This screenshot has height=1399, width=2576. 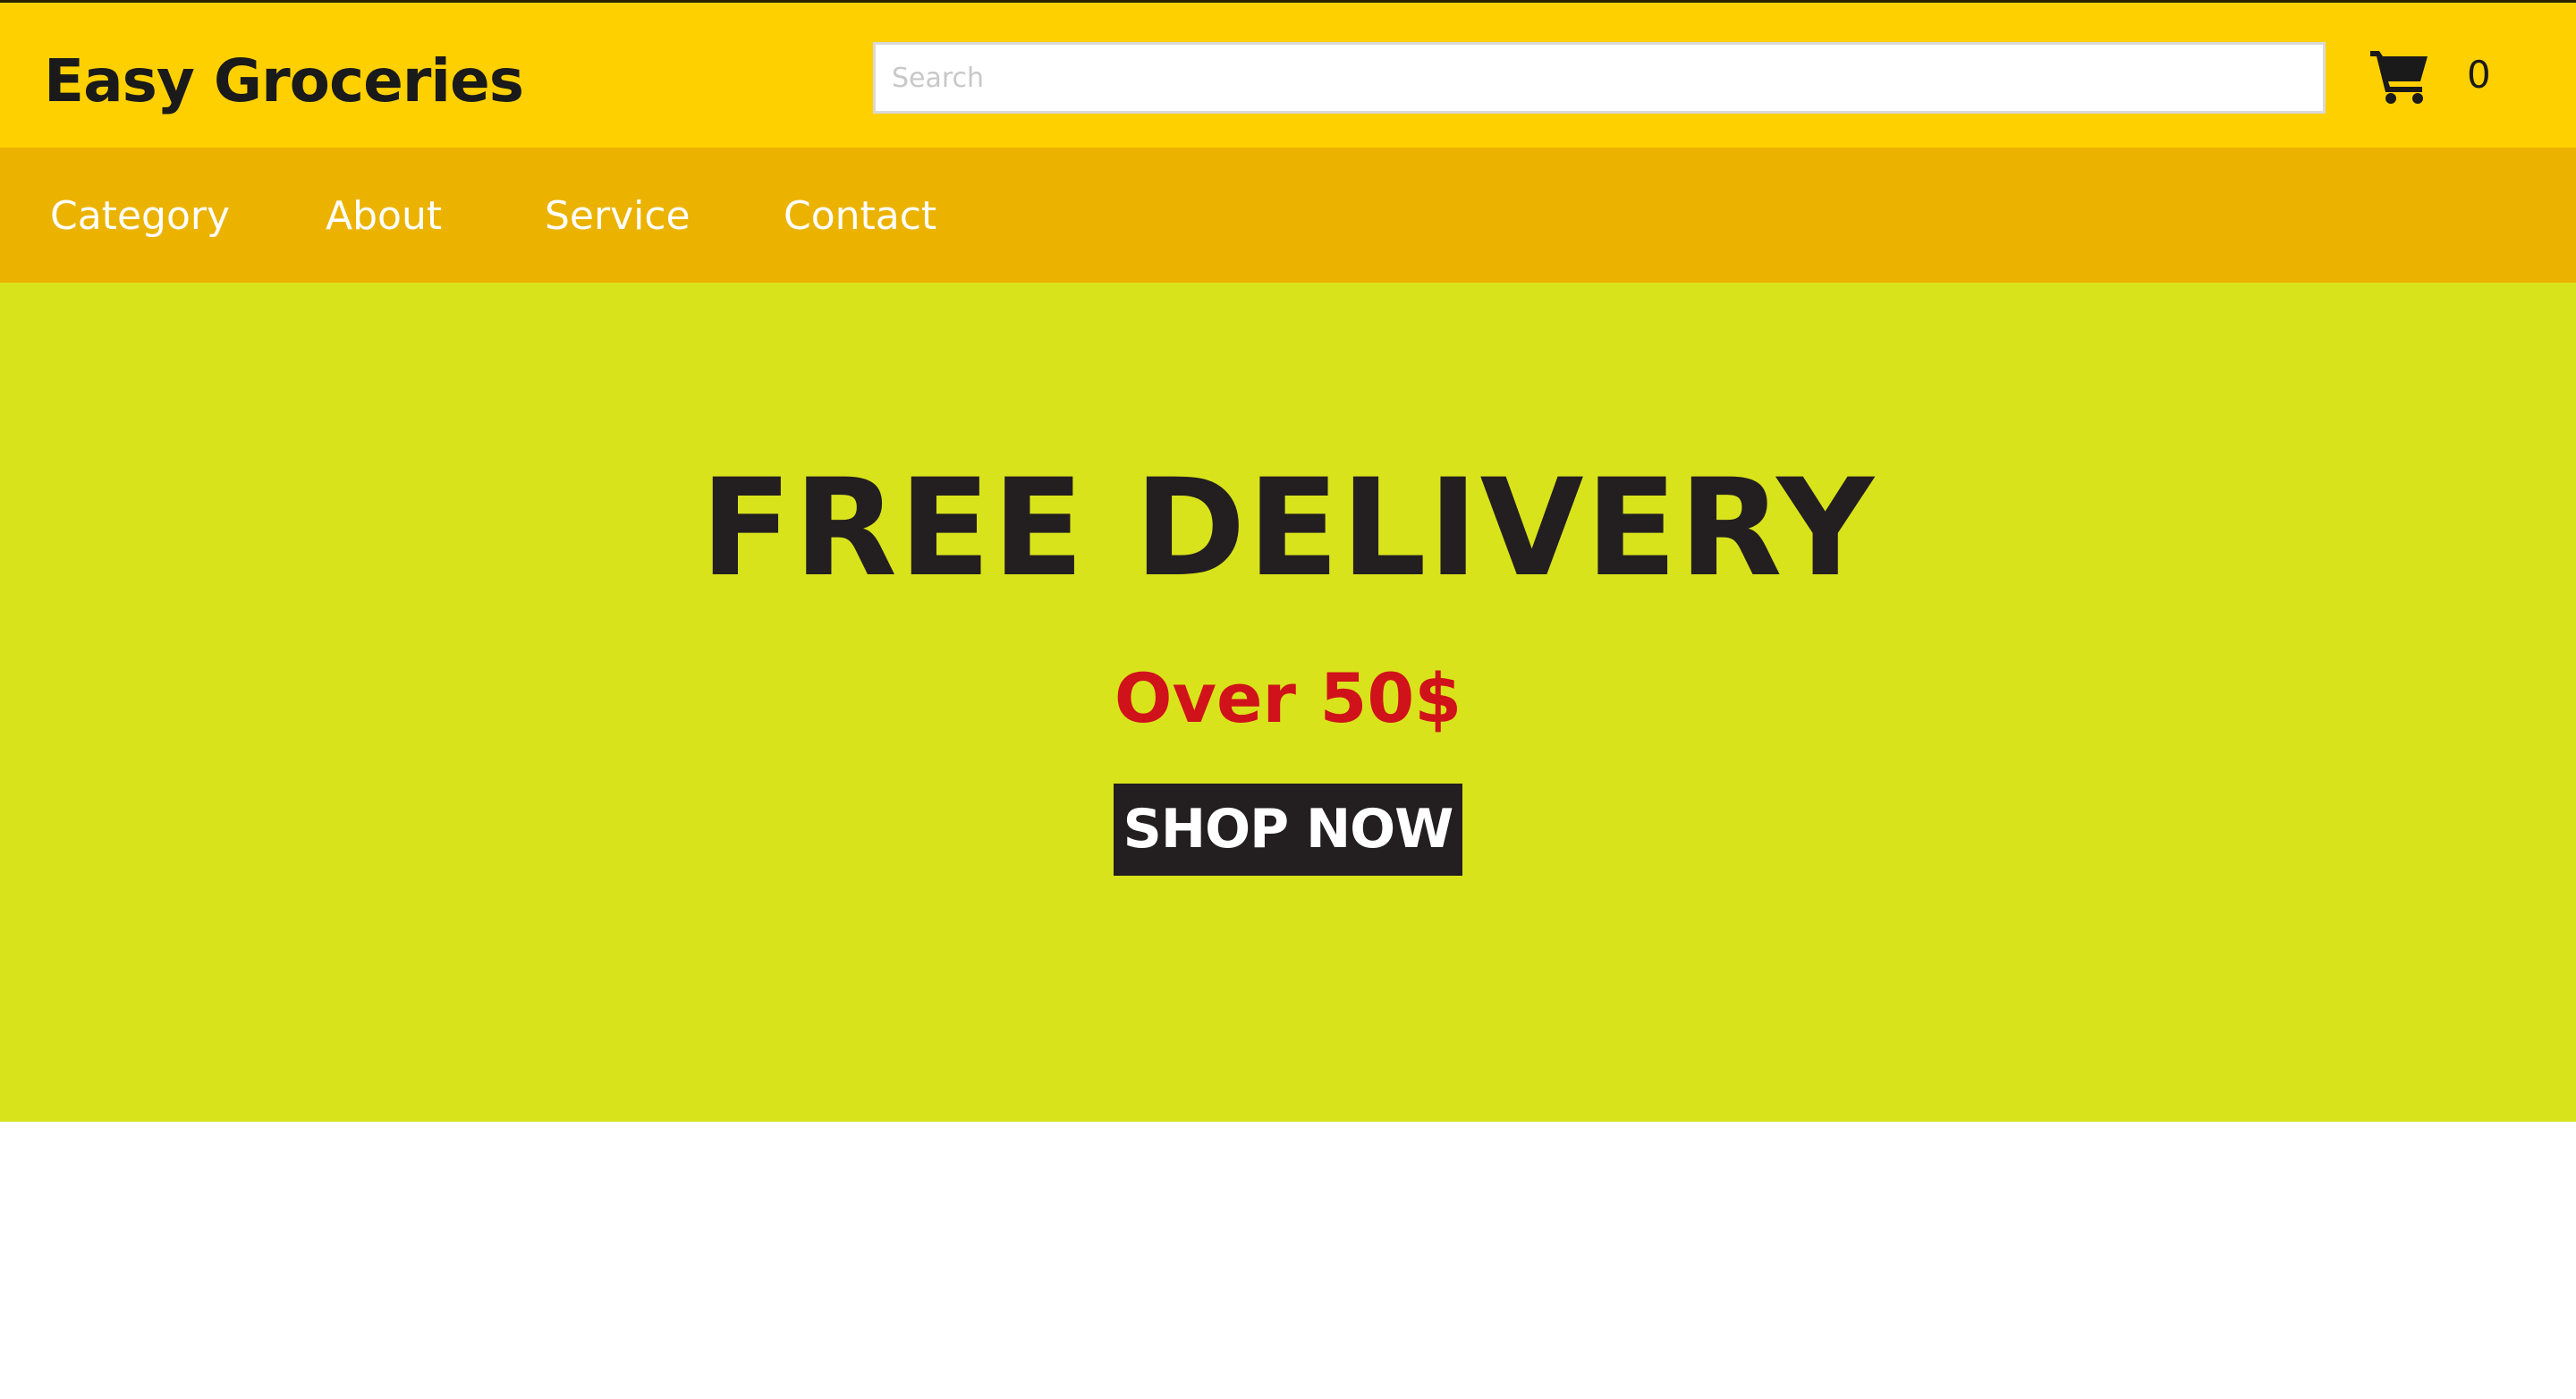 I want to click on hero-subtitle: Over 50$, so click(x=1288, y=698).